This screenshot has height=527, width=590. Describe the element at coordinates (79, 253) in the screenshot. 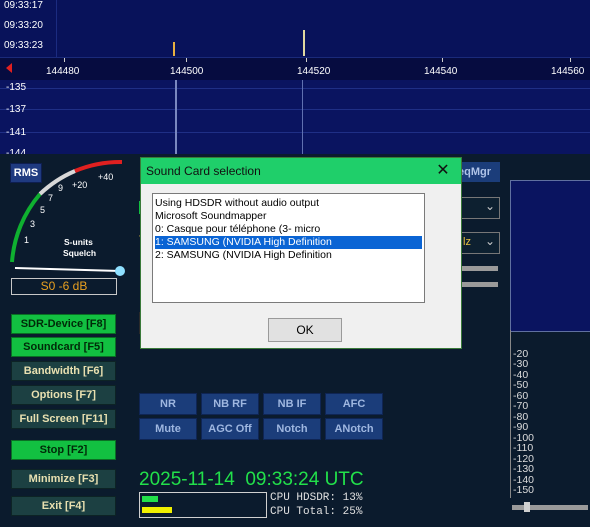

I see `squelch-caption: Squelch` at that location.